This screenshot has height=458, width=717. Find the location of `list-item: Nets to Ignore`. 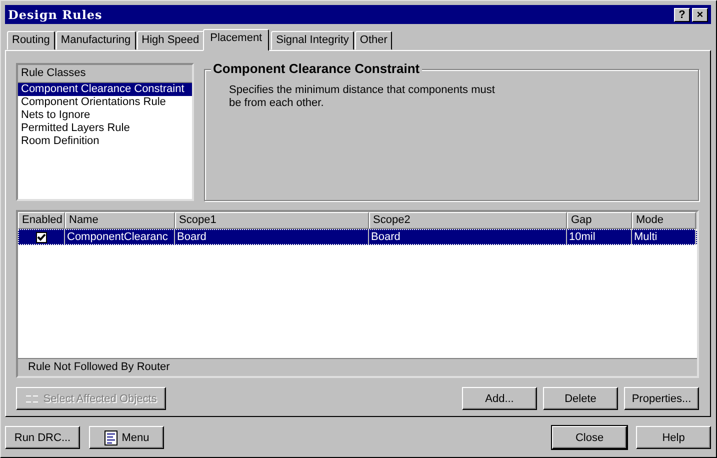

list-item: Nets to Ignore is located at coordinates (105, 115).